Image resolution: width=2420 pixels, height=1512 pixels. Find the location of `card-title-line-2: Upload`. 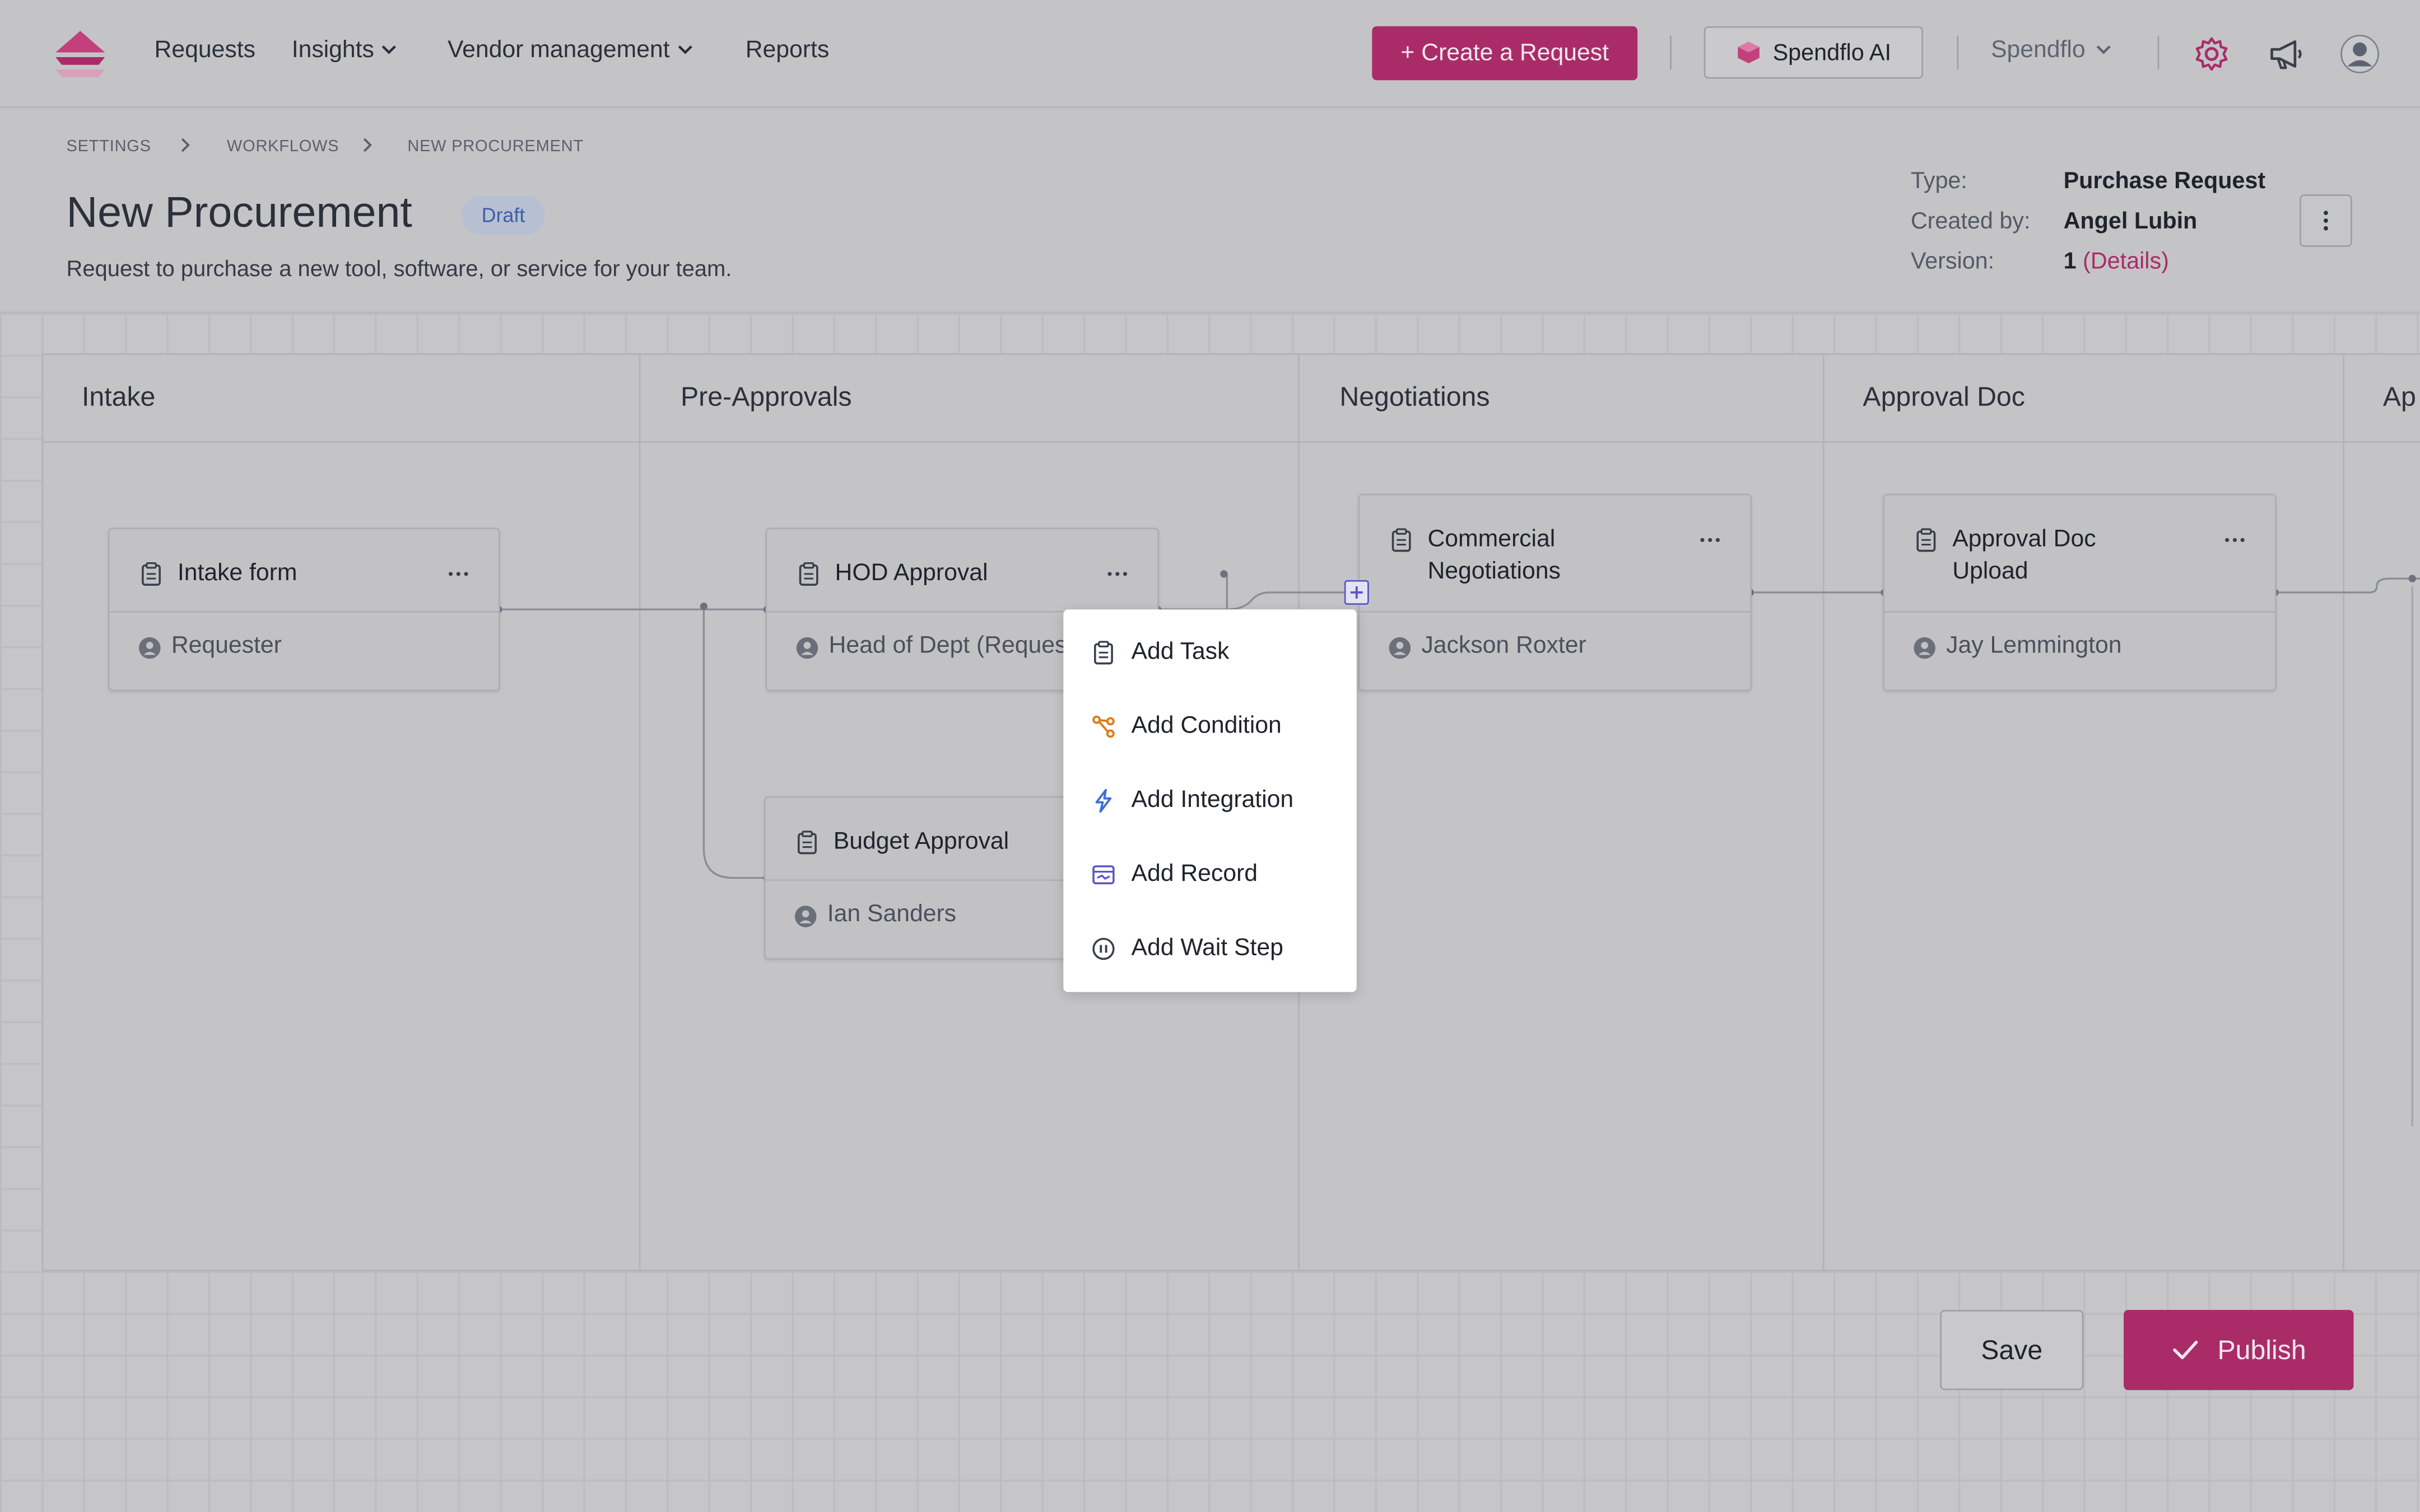

card-title-line-2: Upload is located at coordinates (1990, 572).